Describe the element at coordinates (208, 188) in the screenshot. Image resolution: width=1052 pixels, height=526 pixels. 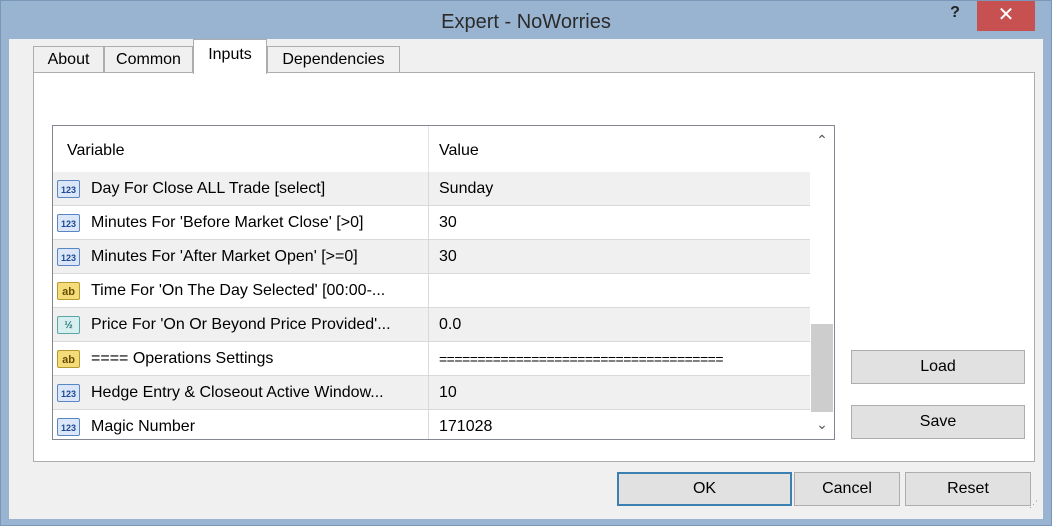
I see `variable-name: Day For Close ALL Trade [select]` at that location.